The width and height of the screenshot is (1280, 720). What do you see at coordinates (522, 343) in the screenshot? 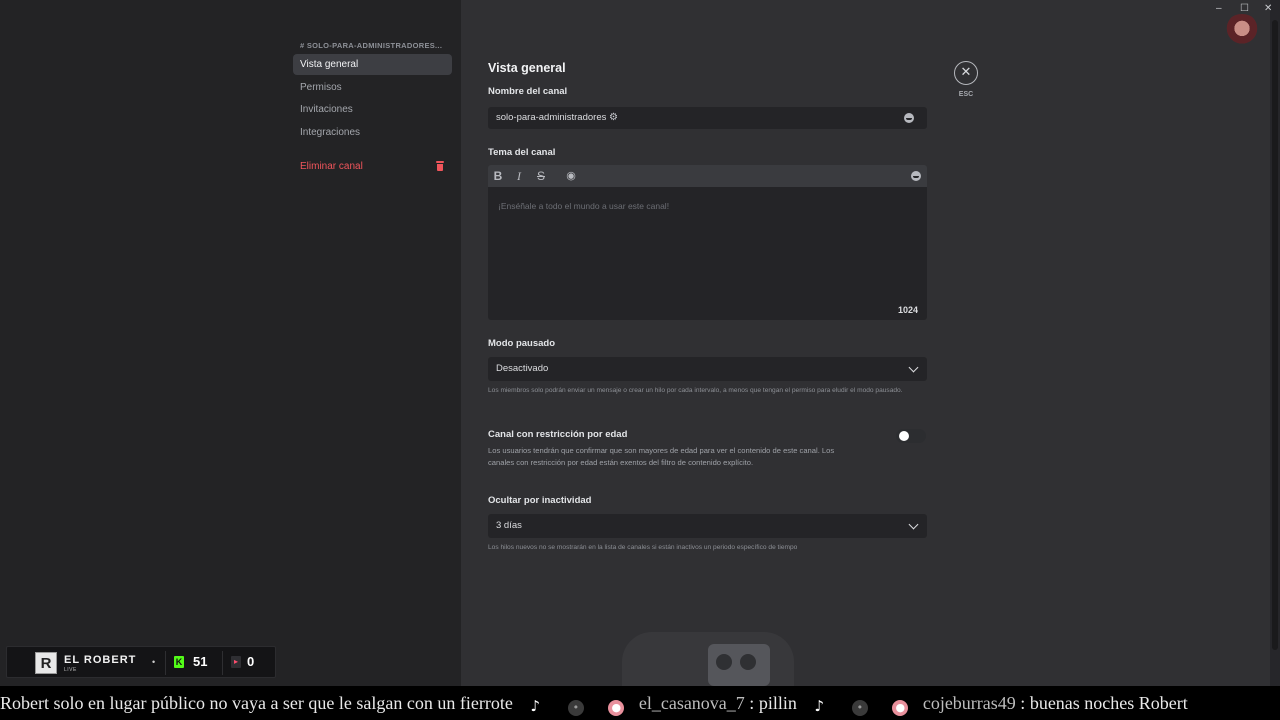
I see `slowmode-label: Modo pausado` at bounding box center [522, 343].